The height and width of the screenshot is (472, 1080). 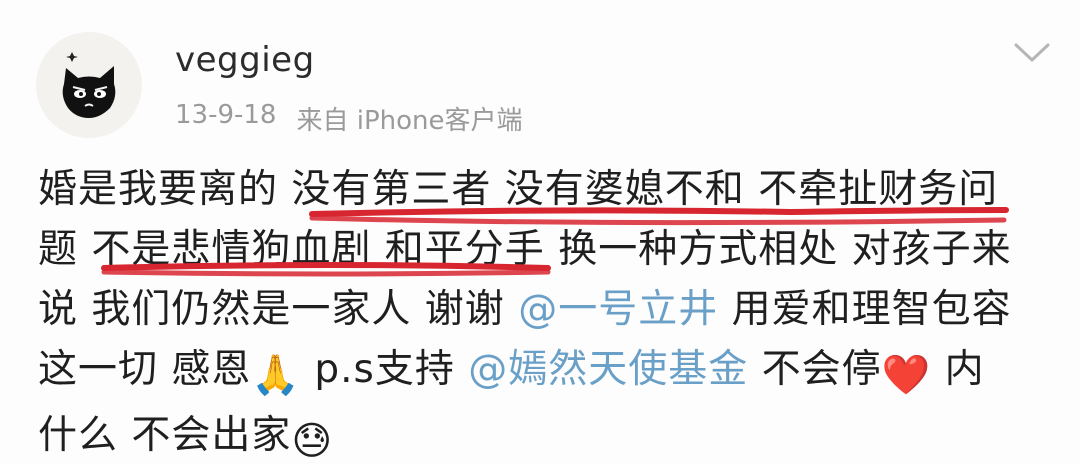 I want to click on post-text: 用爱和理智包容, so click(x=865, y=309).